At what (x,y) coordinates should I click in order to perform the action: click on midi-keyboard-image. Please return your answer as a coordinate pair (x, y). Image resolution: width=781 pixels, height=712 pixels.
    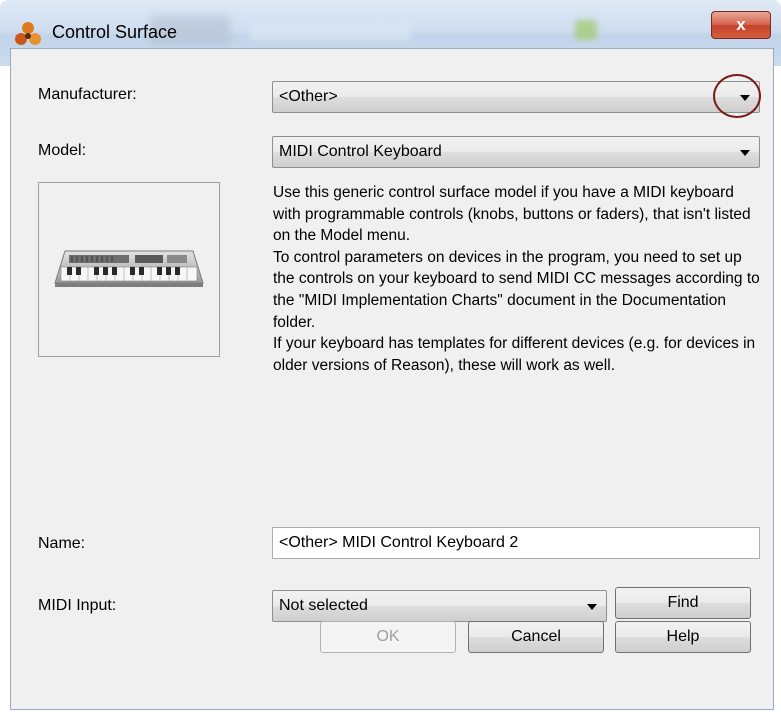
    Looking at the image, I should click on (129, 268).